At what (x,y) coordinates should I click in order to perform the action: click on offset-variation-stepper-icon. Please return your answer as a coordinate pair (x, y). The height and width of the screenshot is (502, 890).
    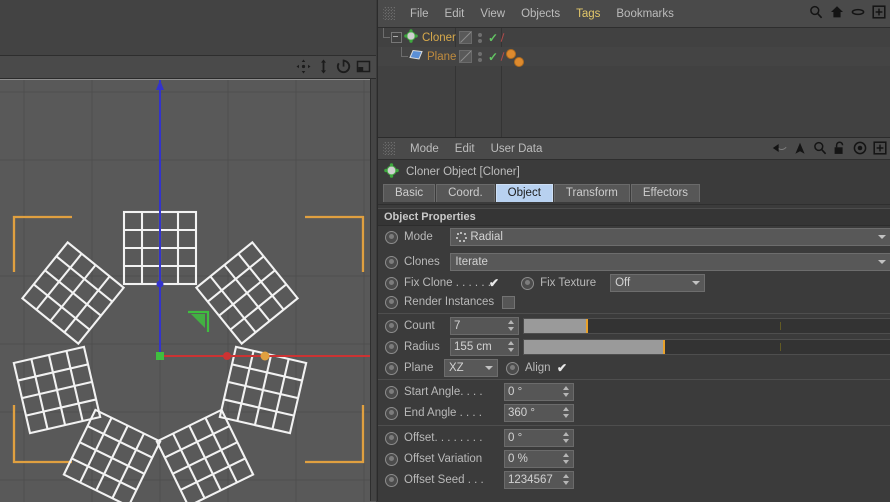
    Looking at the image, I should click on (566, 458).